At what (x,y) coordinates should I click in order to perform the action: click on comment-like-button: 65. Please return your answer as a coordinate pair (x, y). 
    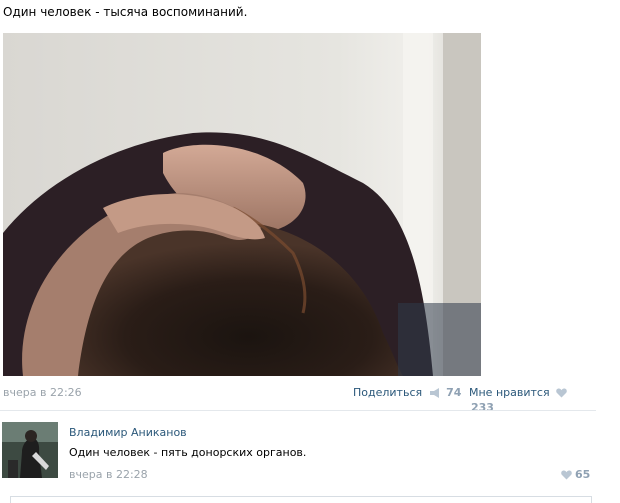
    Looking at the image, I should click on (575, 475).